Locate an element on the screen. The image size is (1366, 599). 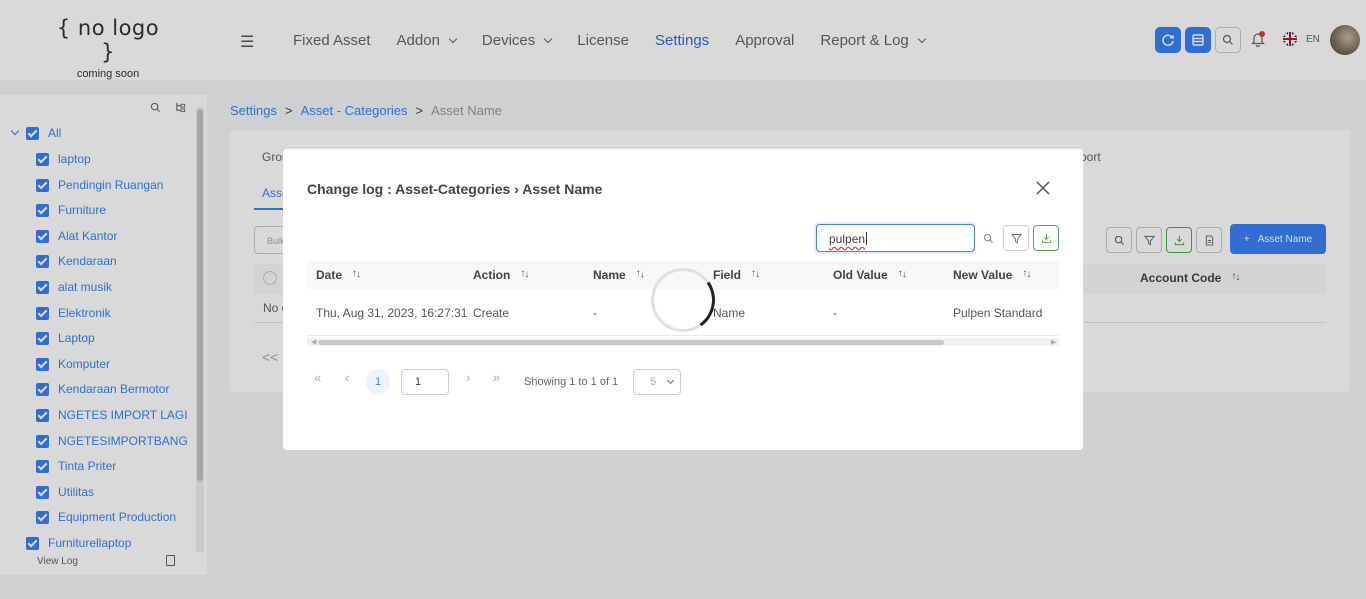
scroll-right-icon: ▶ is located at coordinates (1053, 342).